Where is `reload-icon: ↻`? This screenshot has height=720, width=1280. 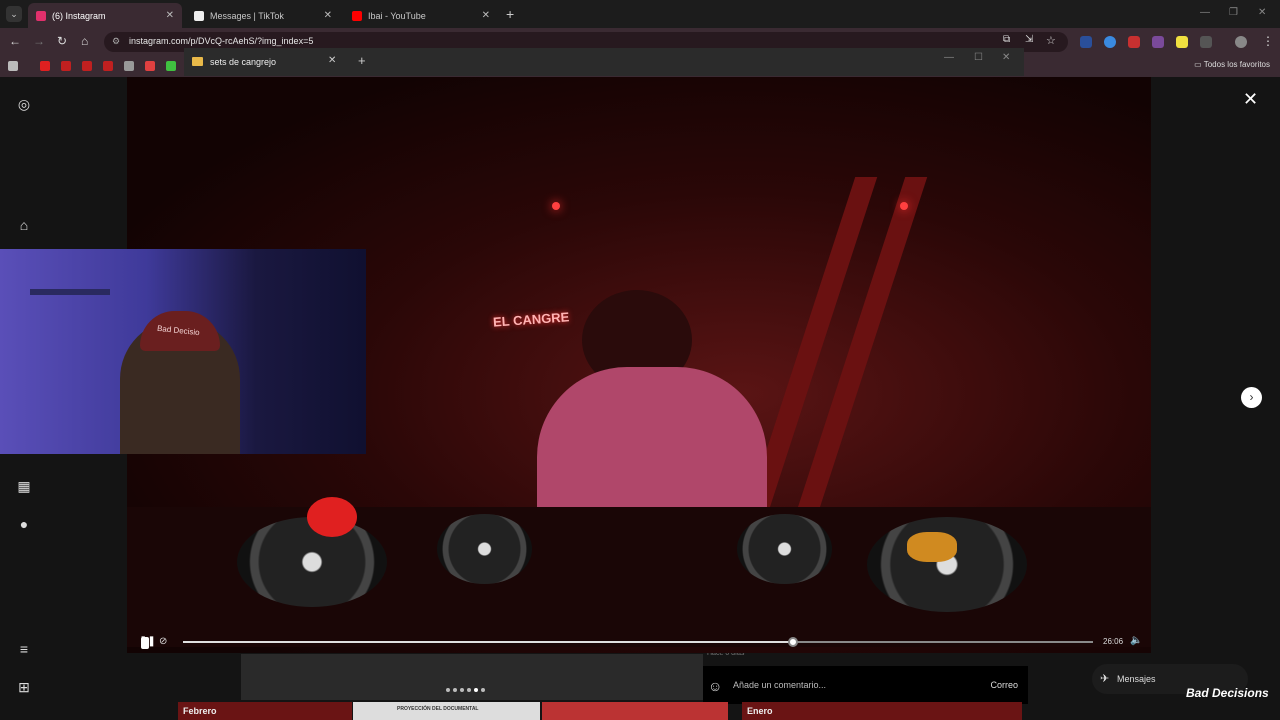 reload-icon: ↻ is located at coordinates (62, 41).